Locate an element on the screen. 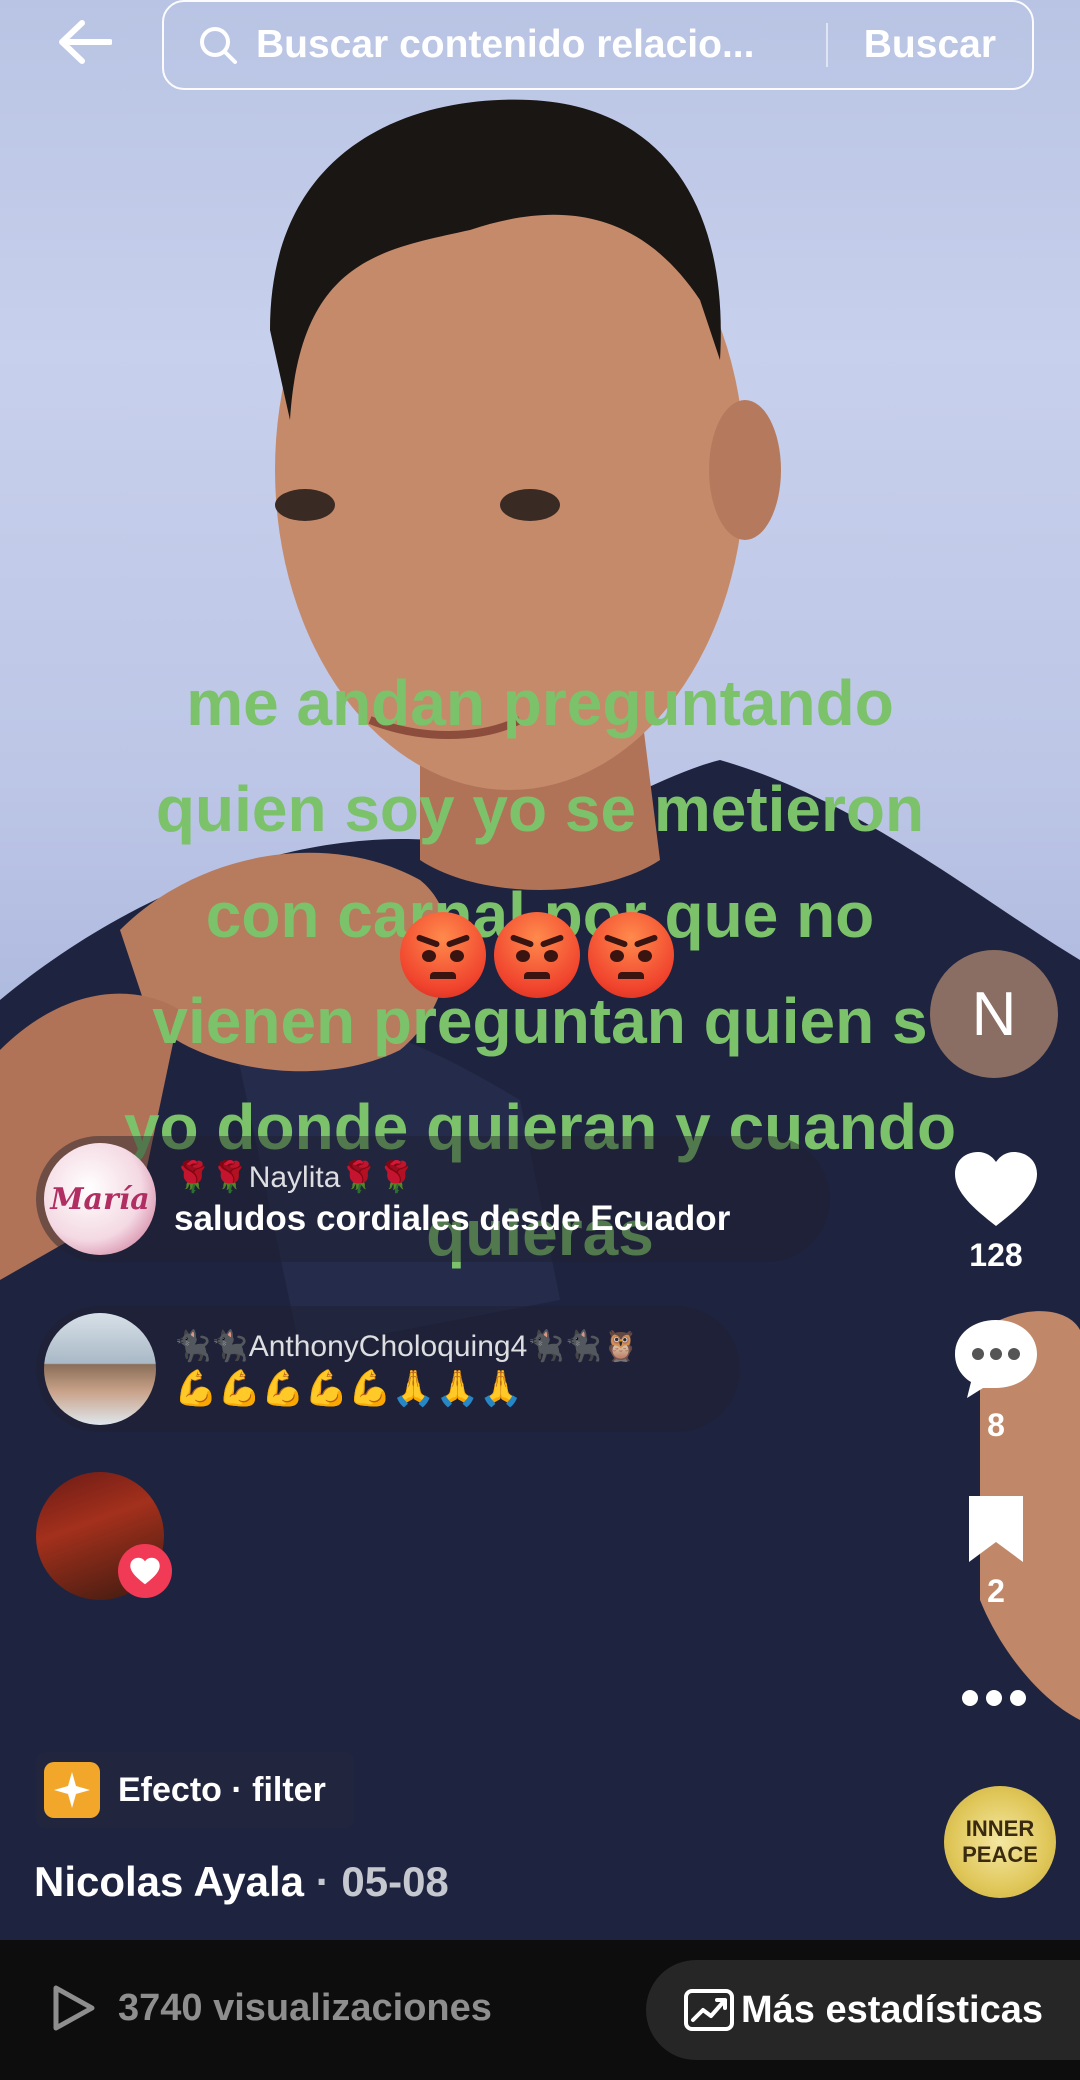 Image resolution: width=1080 pixels, height=2080 pixels. angry-emoji-row is located at coordinates (537, 955).